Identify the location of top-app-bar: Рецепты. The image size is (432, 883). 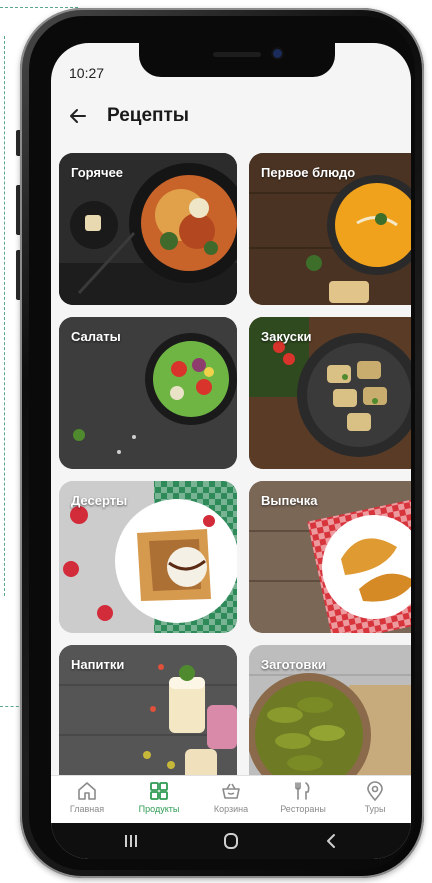
(231, 120).